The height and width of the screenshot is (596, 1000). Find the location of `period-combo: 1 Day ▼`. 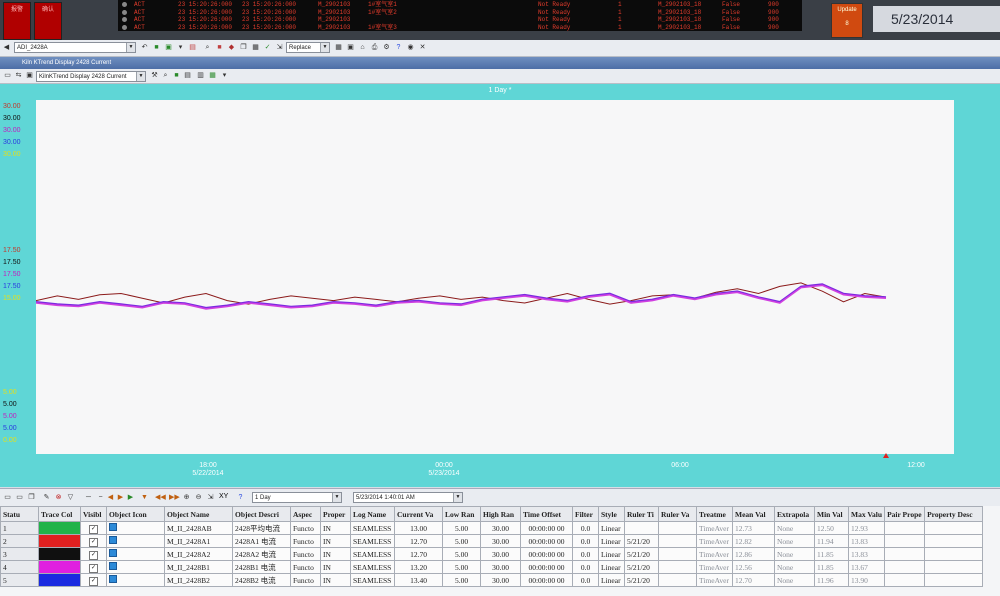

period-combo: 1 Day ▼ is located at coordinates (297, 497).